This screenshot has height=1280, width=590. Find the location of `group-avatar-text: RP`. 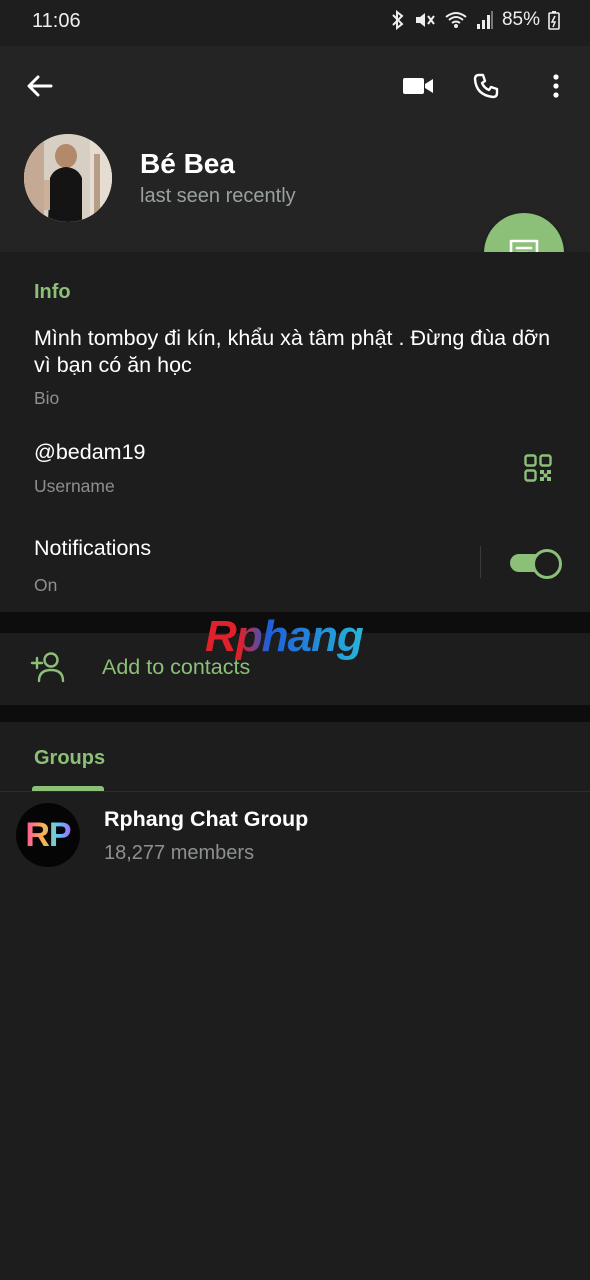

group-avatar-text: RP is located at coordinates (48, 834).